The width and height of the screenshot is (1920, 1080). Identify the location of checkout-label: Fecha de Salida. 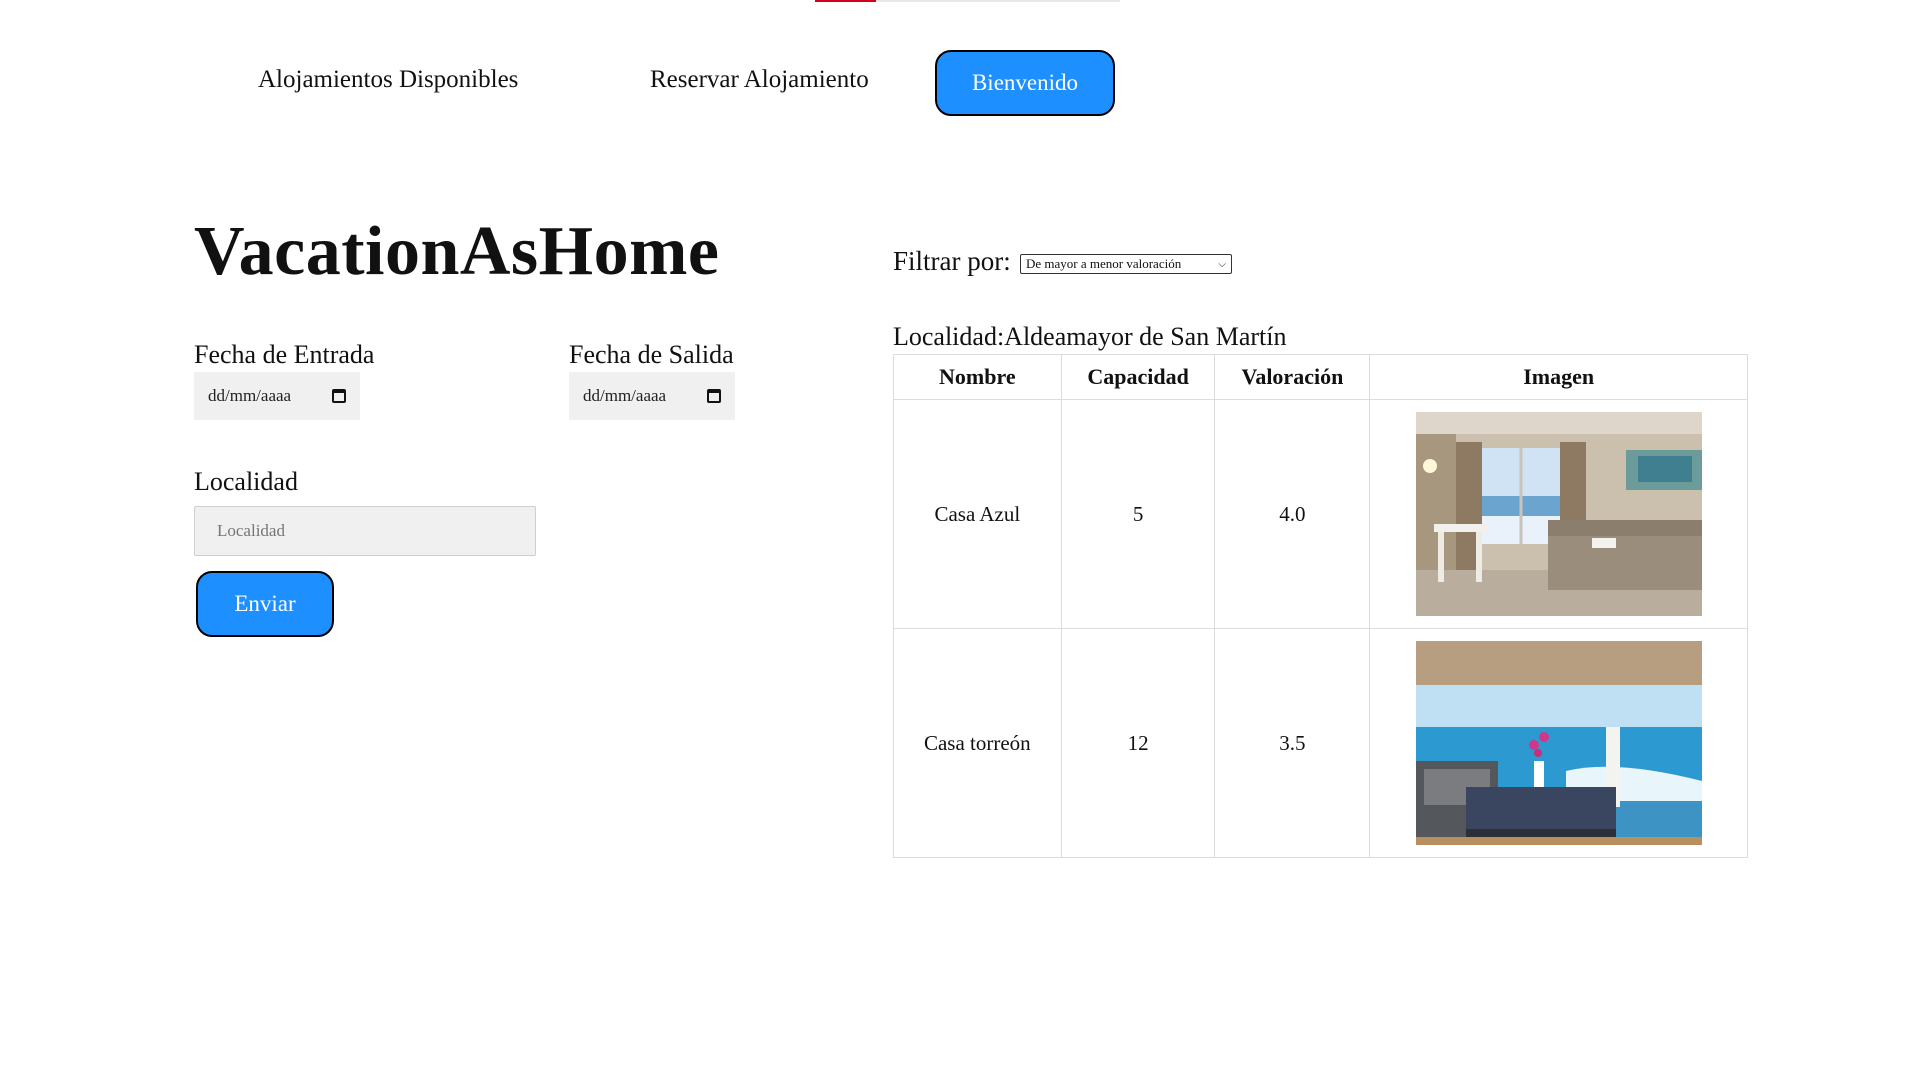
(651, 354).